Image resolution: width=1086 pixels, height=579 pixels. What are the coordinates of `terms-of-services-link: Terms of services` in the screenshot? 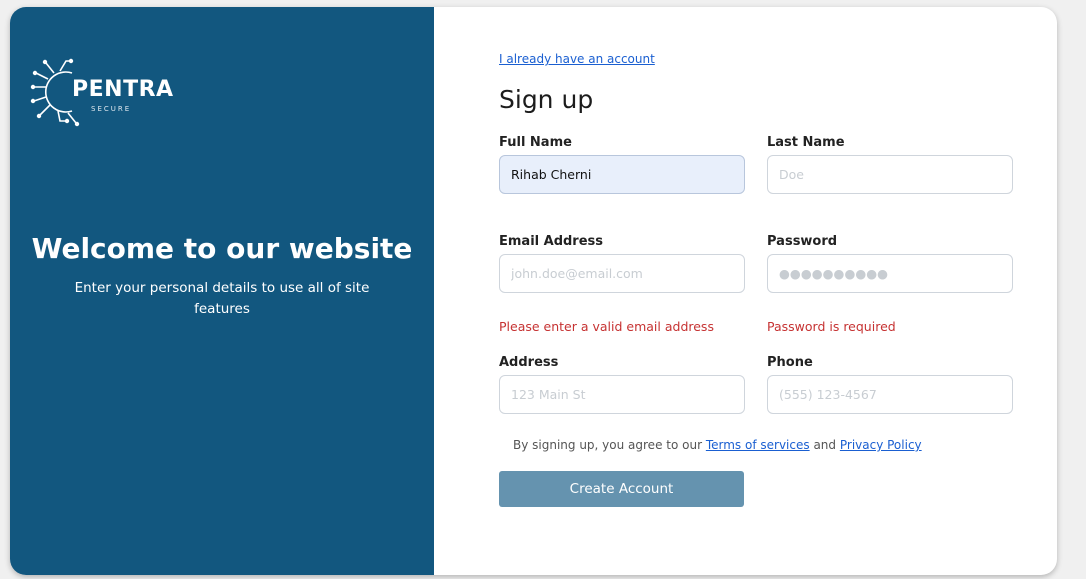 It's located at (758, 445).